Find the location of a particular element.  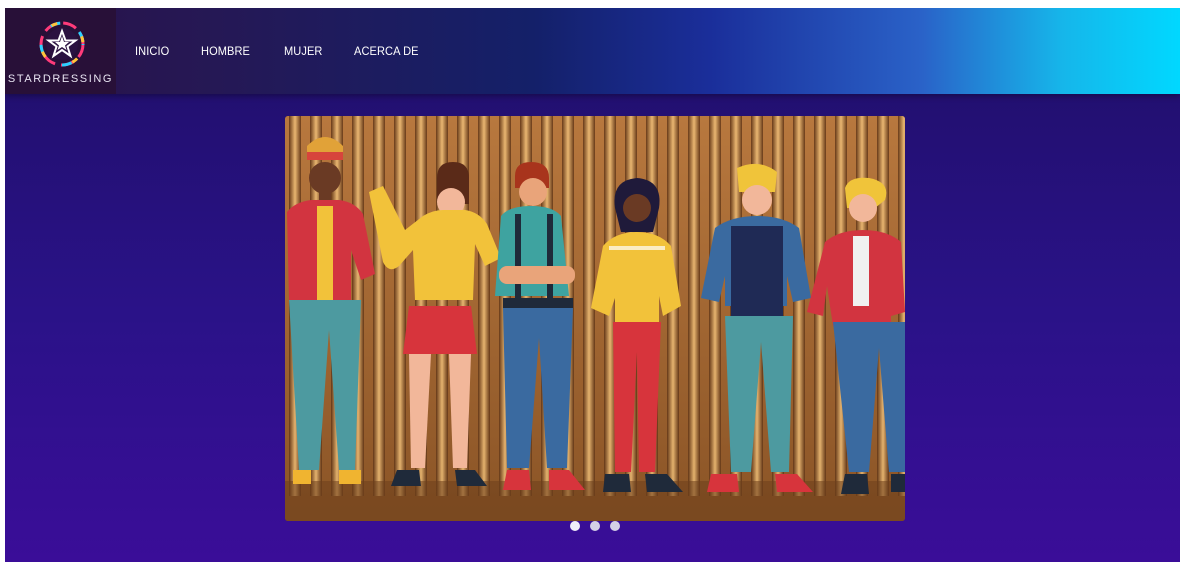

brand-name: STARDRESSING is located at coordinates (60, 79).